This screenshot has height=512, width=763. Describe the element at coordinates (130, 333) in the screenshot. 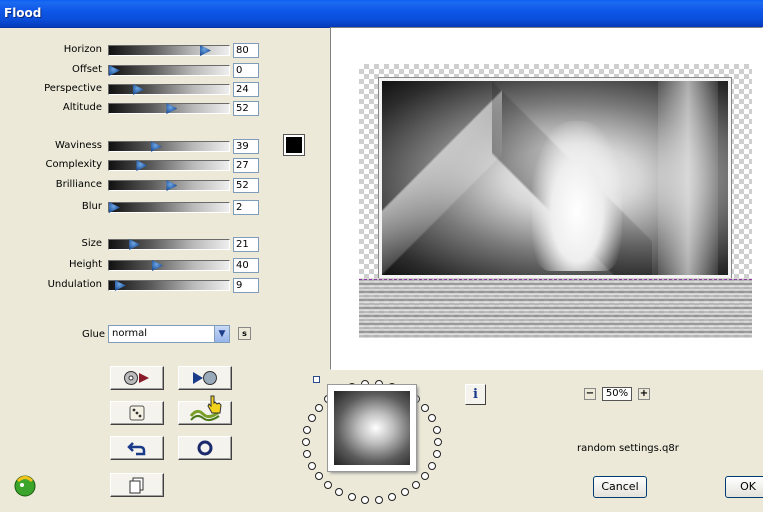

I see `glue-value: normal` at that location.